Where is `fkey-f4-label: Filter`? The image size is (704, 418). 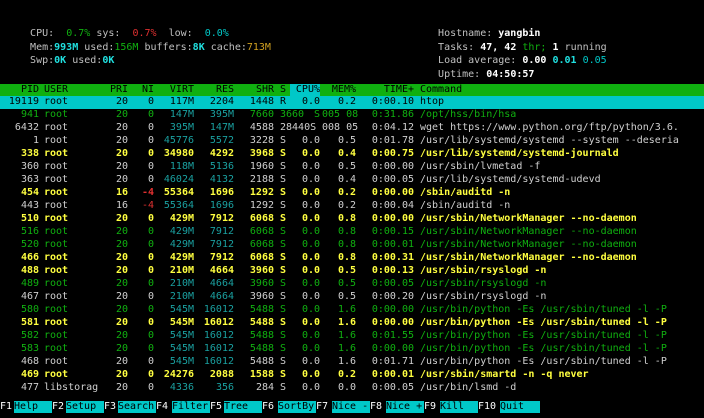 fkey-f4-label: Filter is located at coordinates (191, 407).